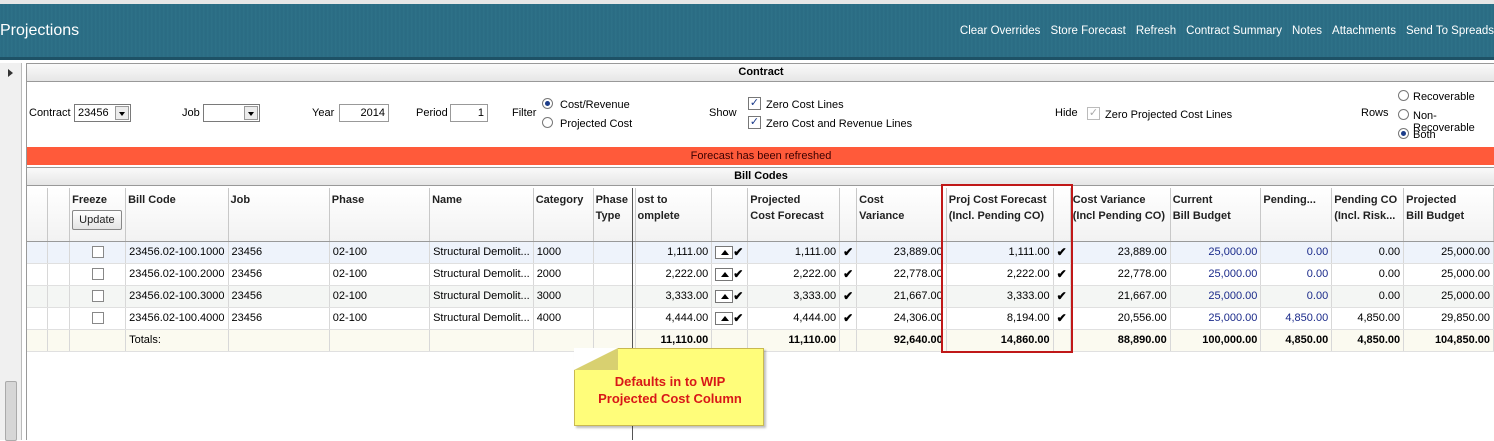 The height and width of the screenshot is (441, 1494). Describe the element at coordinates (1450, 31) in the screenshot. I see `send-to-spreads-link: Send To Spreads` at that location.